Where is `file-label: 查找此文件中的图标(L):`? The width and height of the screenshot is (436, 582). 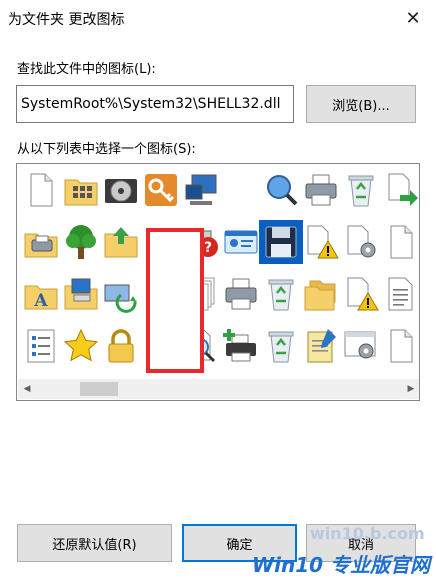 file-label: 查找此文件中的图标(L): is located at coordinates (86, 69).